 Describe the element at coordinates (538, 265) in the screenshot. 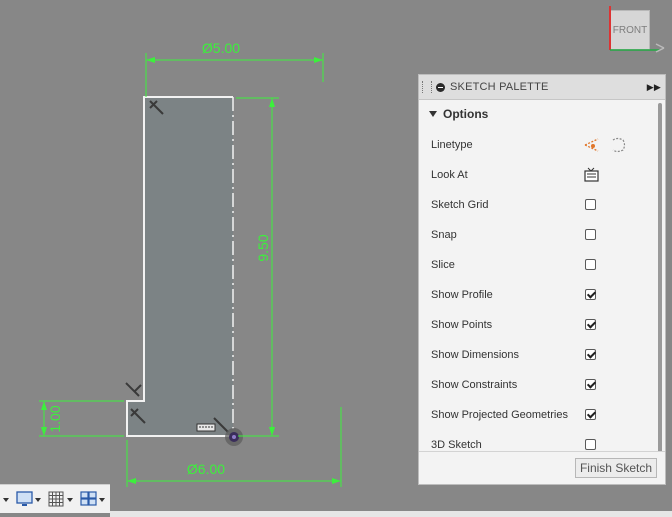

I see `option-slice: Slice` at that location.